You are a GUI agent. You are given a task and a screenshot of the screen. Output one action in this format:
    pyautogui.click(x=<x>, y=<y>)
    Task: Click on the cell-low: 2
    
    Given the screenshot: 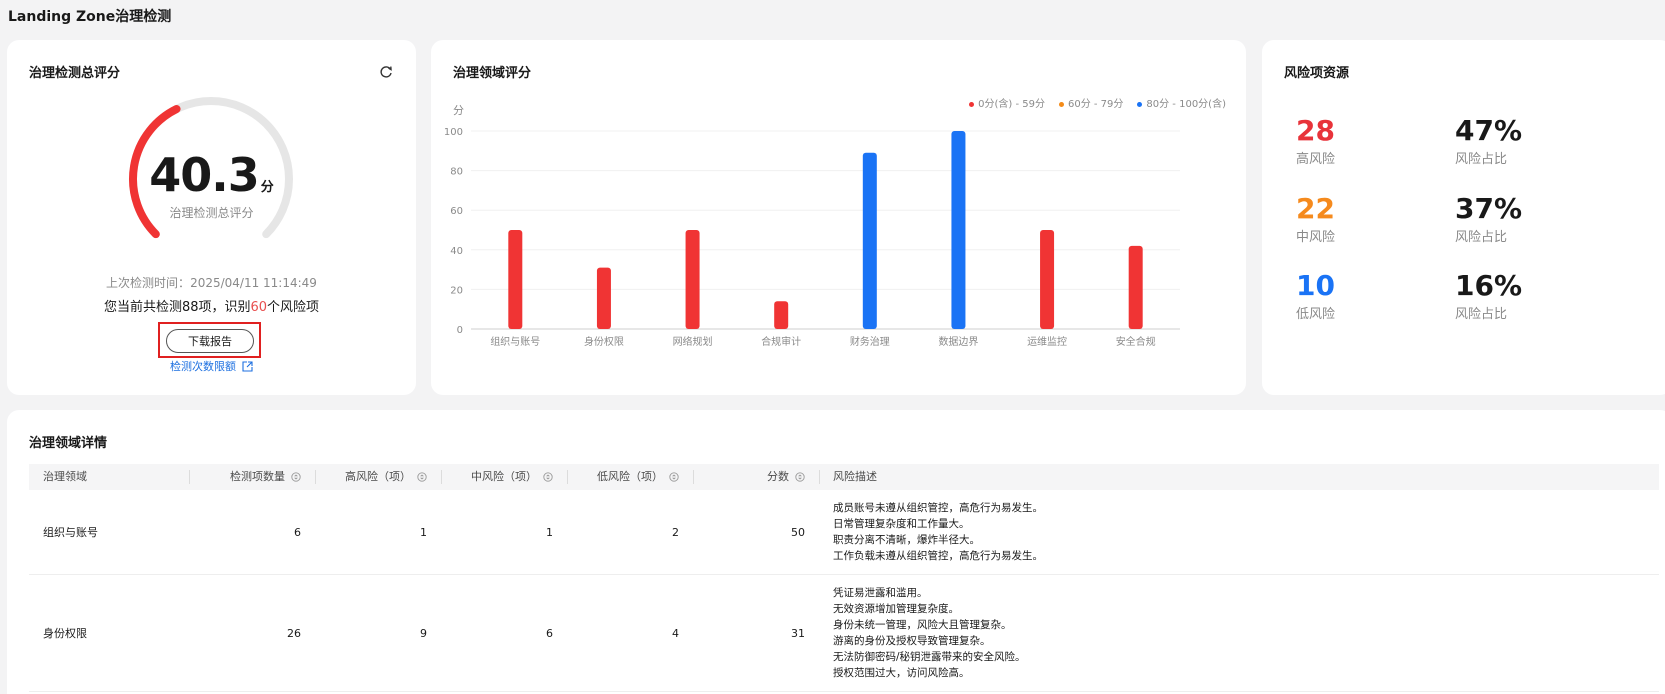 What is the action you would take?
    pyautogui.click(x=675, y=532)
    